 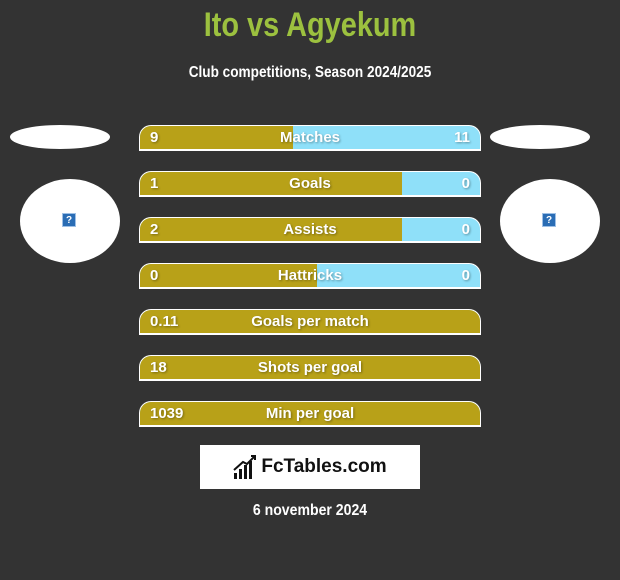 I want to click on stat-bar-shots-per-goal: 18 Shots per goal, so click(x=310, y=368).